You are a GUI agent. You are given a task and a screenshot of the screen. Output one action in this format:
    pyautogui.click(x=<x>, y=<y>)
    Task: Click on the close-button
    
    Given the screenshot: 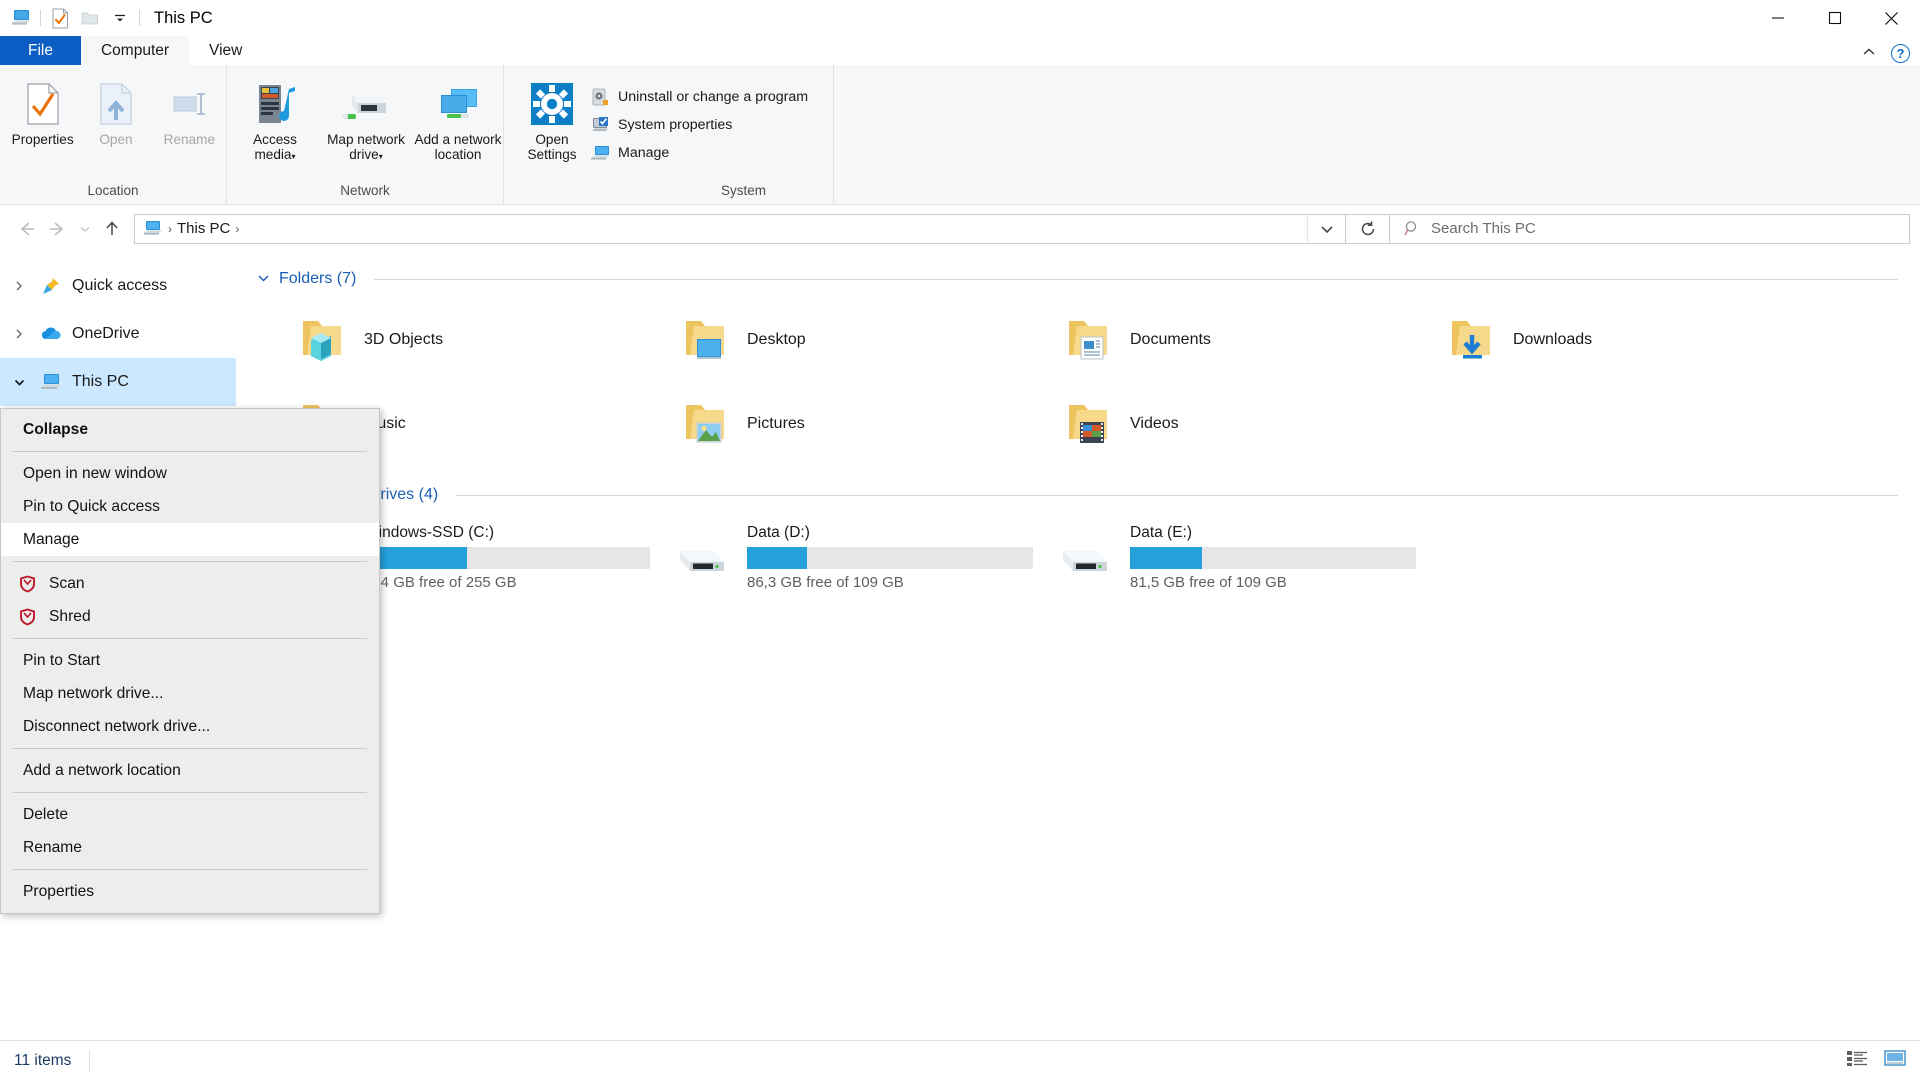 What is the action you would take?
    pyautogui.click(x=1891, y=18)
    